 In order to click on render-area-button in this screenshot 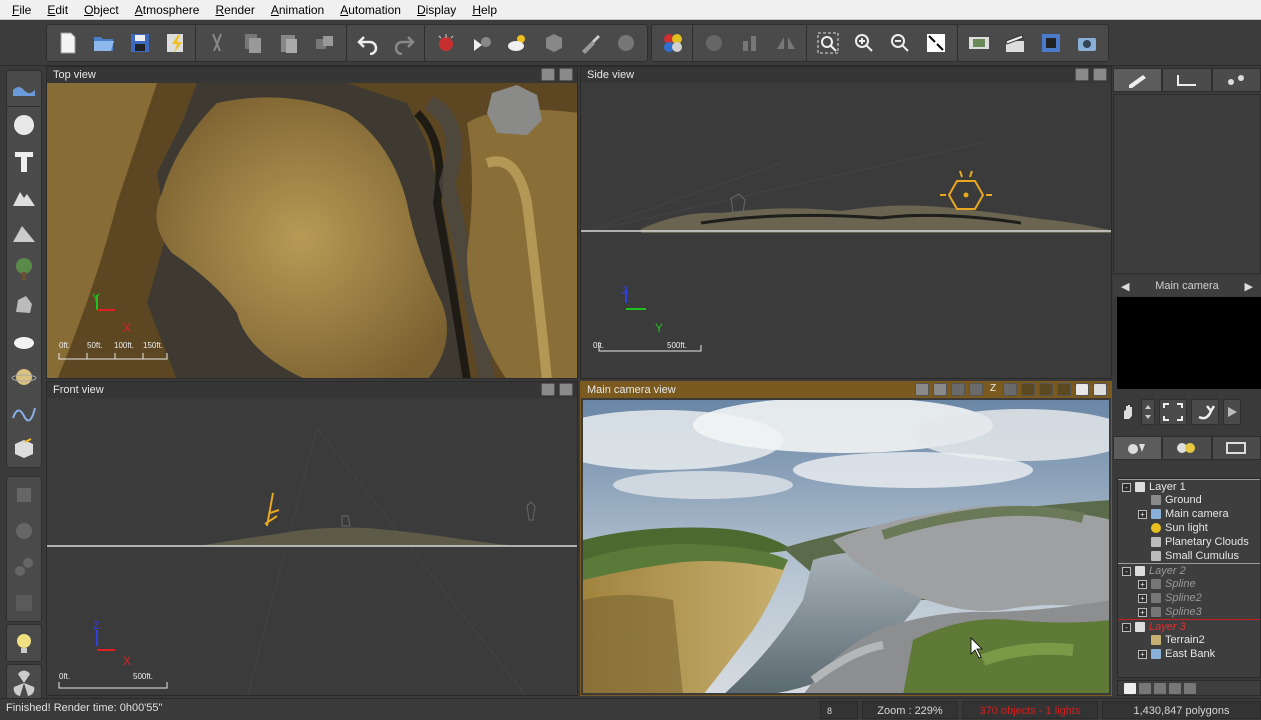, I will do `click(446, 43)`.